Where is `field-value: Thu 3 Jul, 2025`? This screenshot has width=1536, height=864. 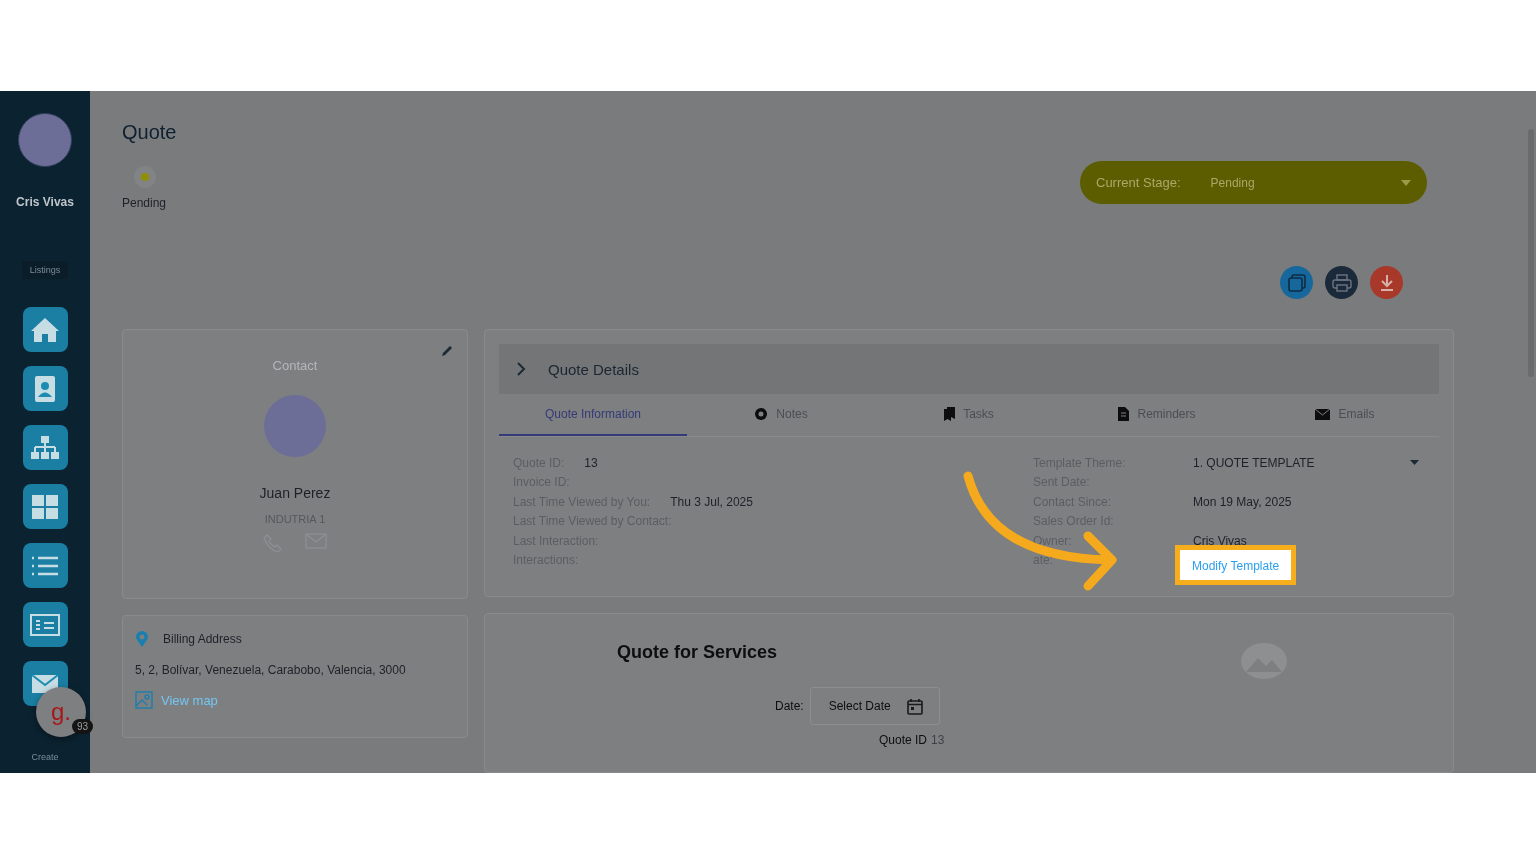 field-value: Thu 3 Jul, 2025 is located at coordinates (711, 501).